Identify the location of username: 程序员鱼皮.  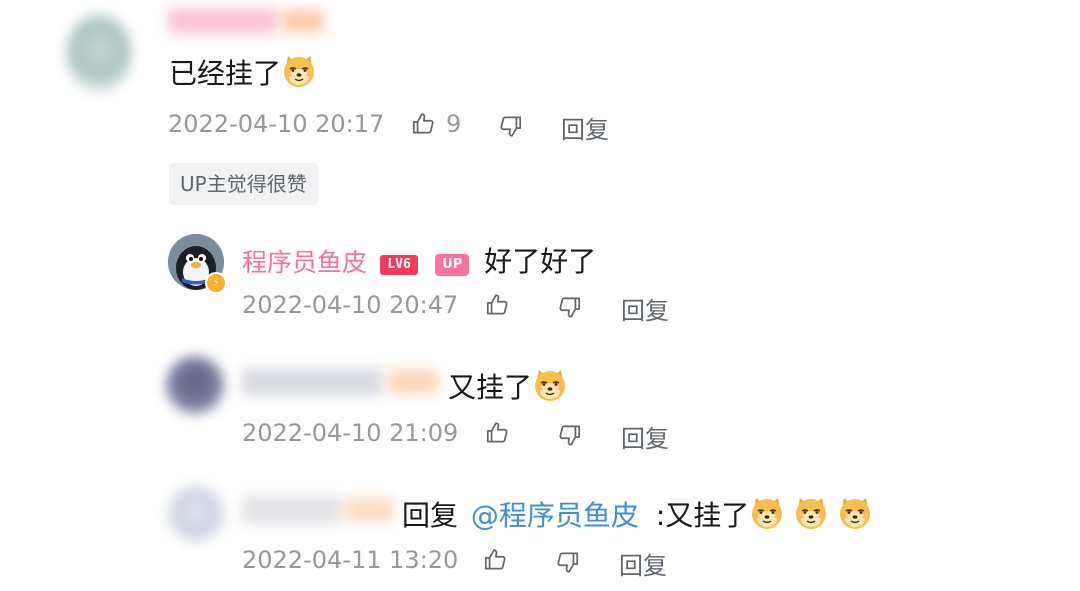
(304, 262).